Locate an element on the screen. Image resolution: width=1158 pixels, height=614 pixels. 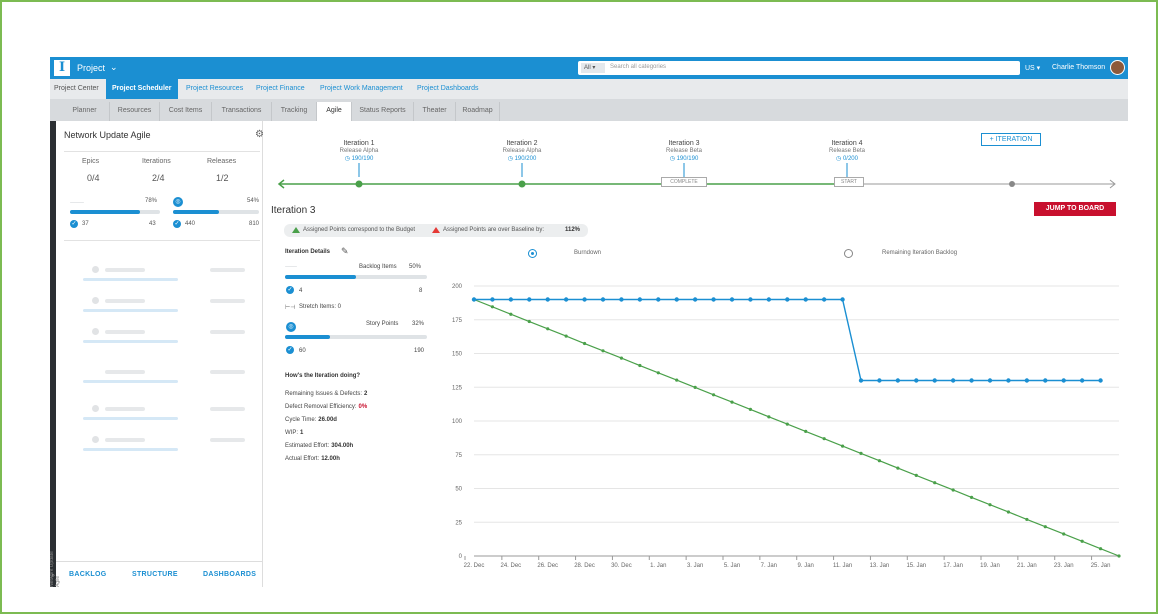
legend-red-text: Assigned Points are over Baseline by: is located at coordinates (494, 230).